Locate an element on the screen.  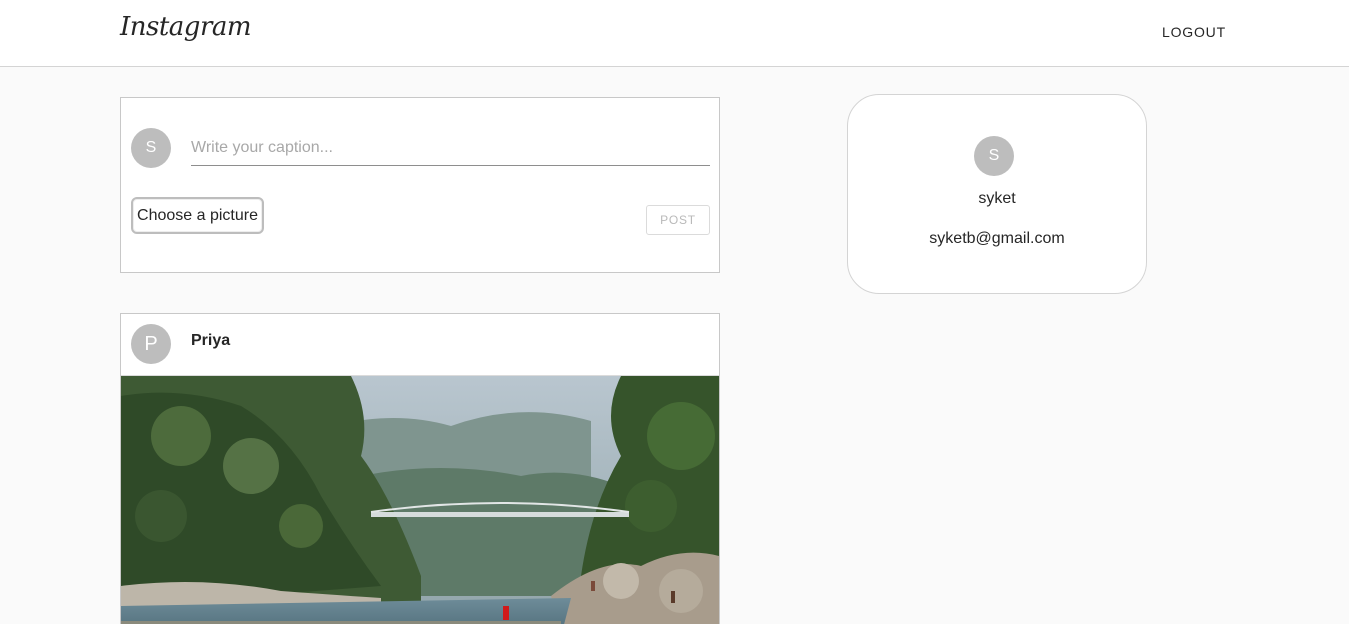
caption-input is located at coordinates (450, 150).